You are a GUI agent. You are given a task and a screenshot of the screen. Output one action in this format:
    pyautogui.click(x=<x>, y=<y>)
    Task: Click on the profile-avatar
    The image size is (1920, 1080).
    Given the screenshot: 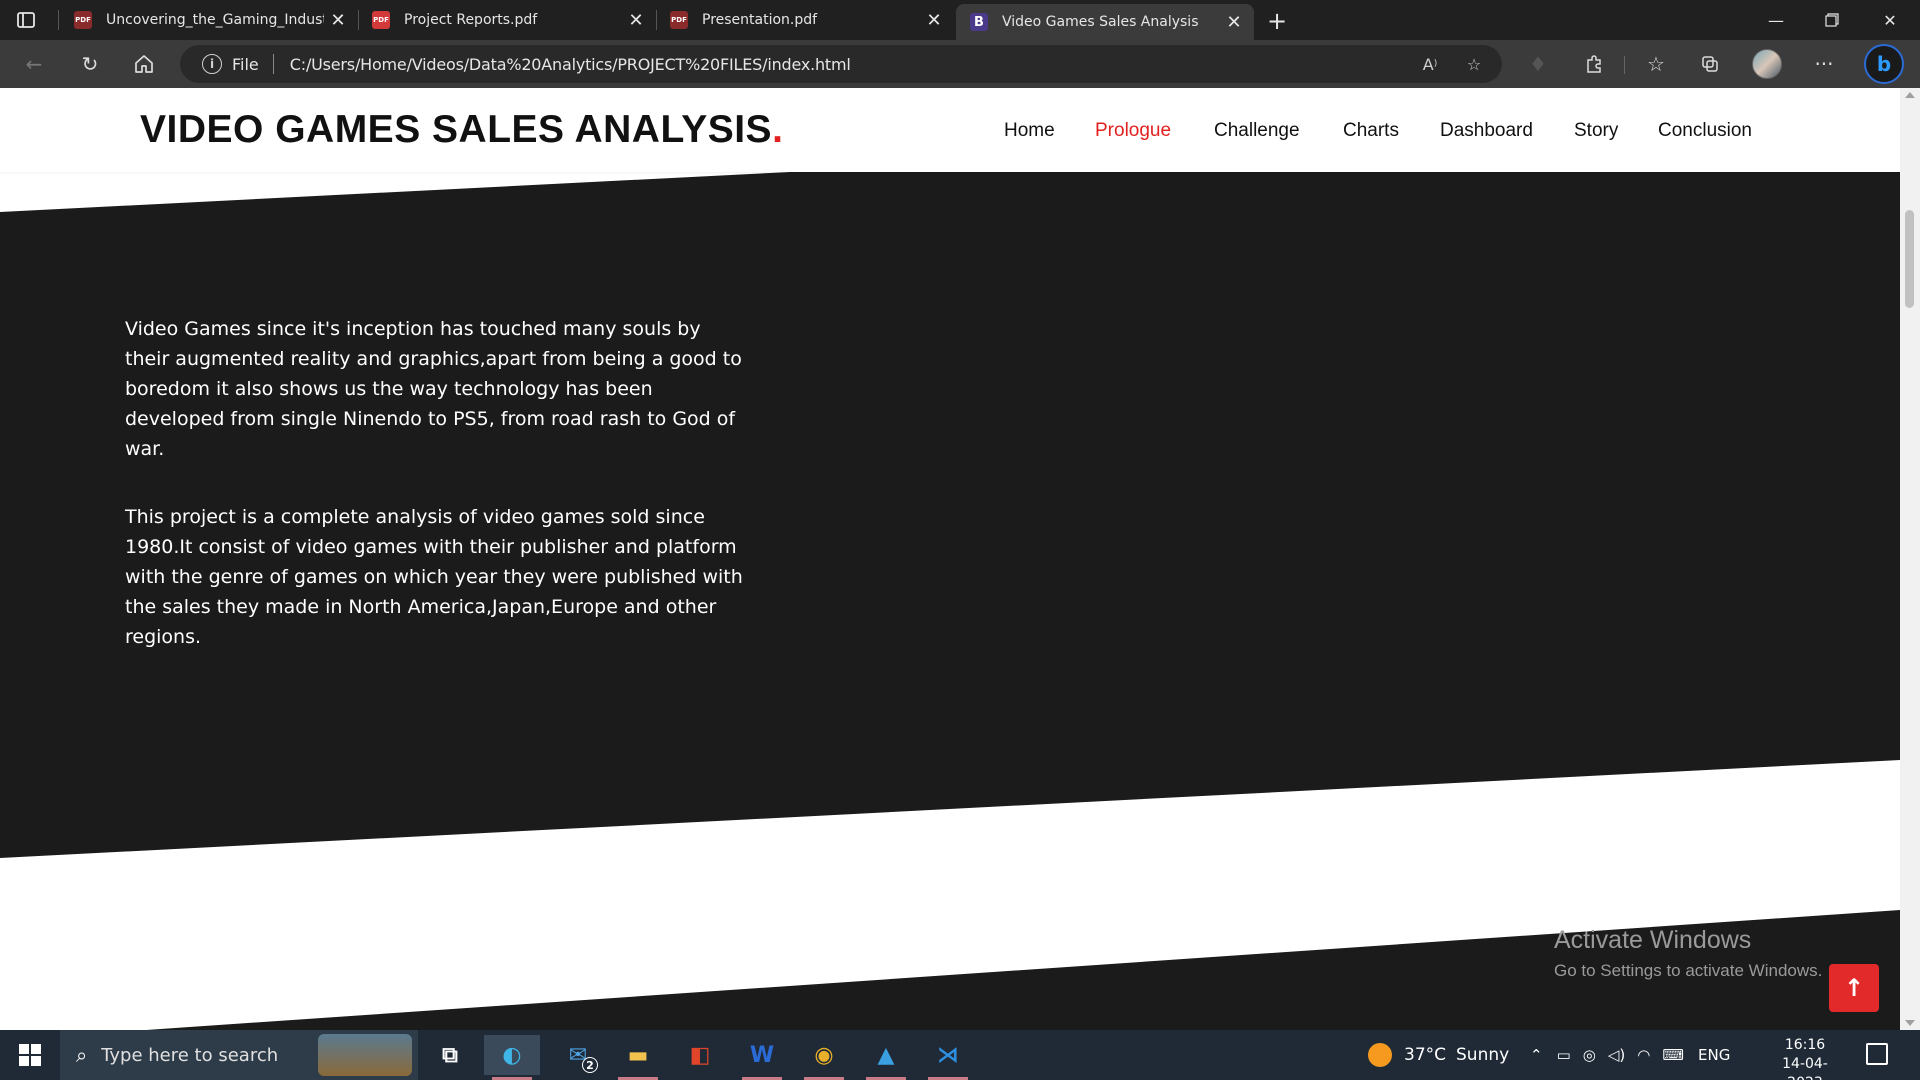 What is the action you would take?
    pyautogui.click(x=1767, y=64)
    